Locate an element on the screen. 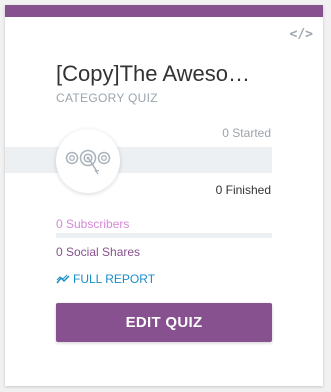  full-report-link: FULL REPORT is located at coordinates (105, 279).